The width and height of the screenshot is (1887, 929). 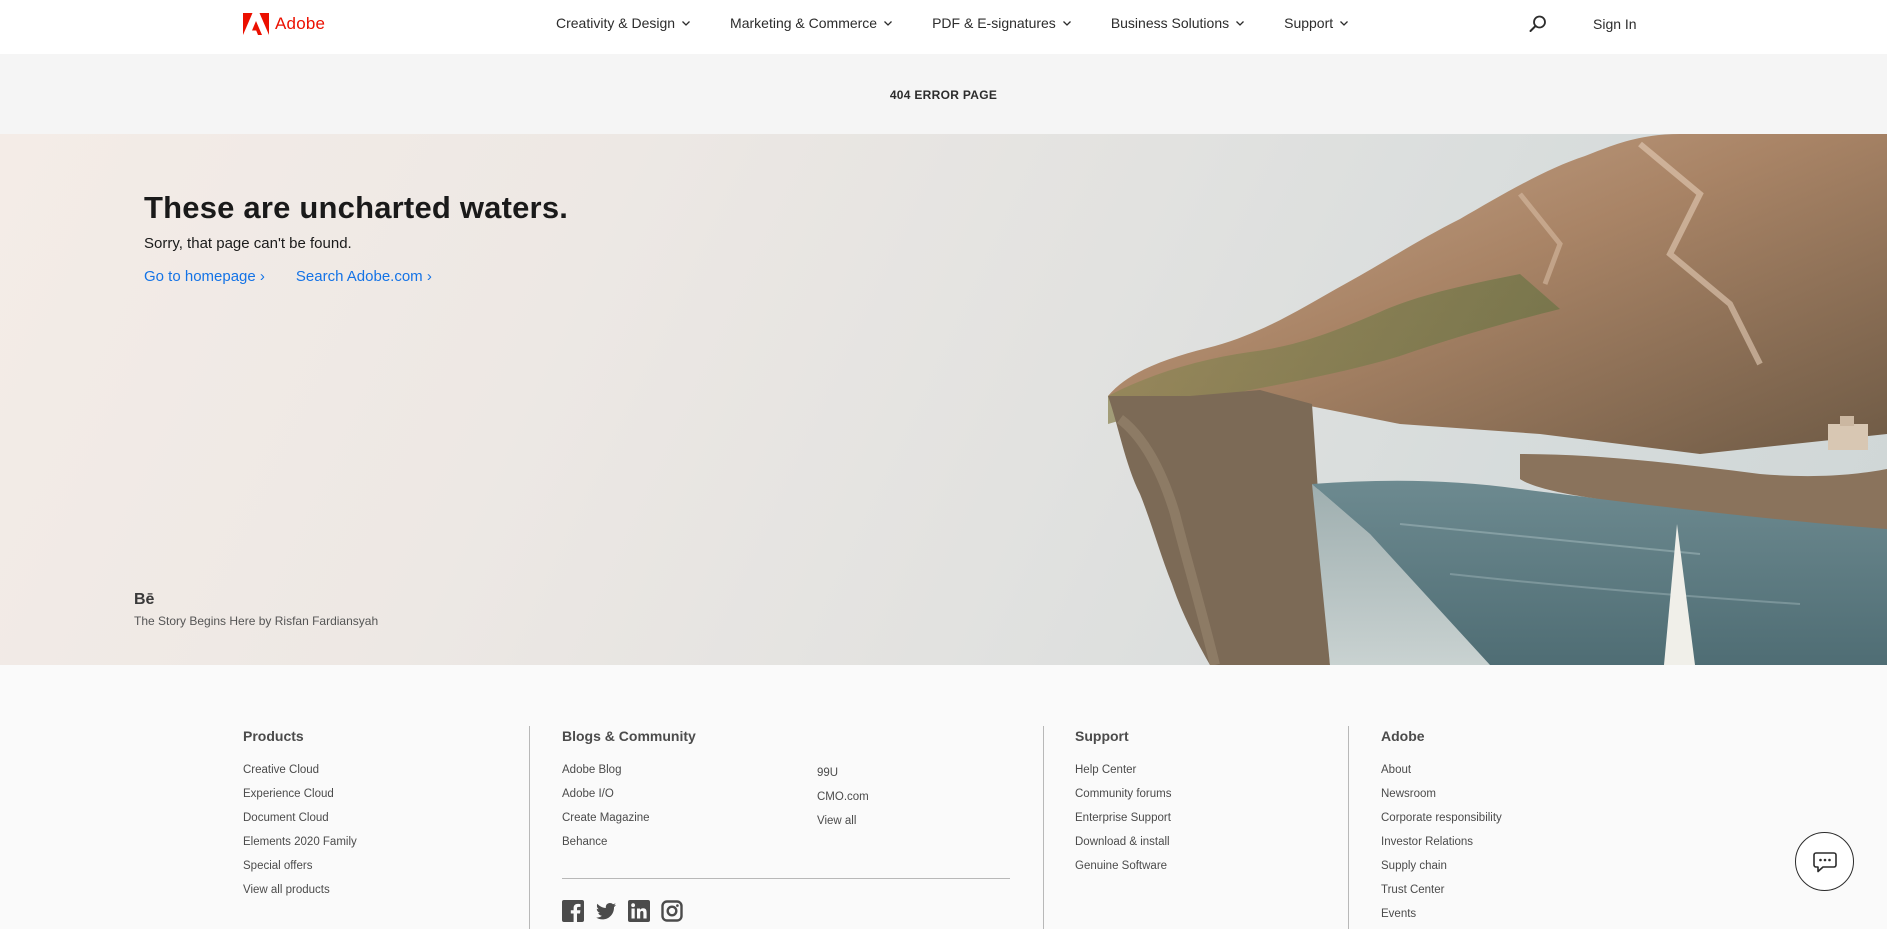 I want to click on instagram-icon, so click(x=672, y=911).